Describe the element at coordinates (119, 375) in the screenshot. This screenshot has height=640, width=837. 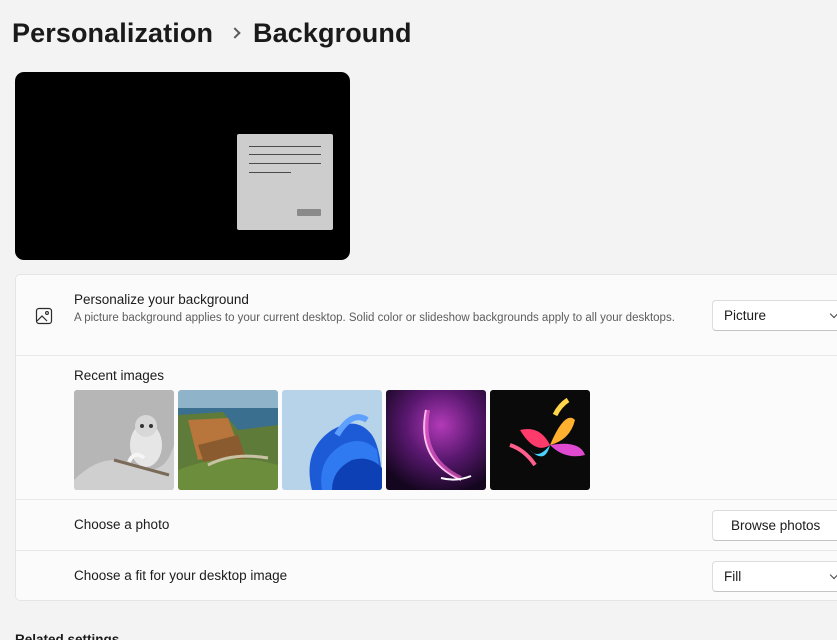
I see `recent-images-title: Recent images` at that location.